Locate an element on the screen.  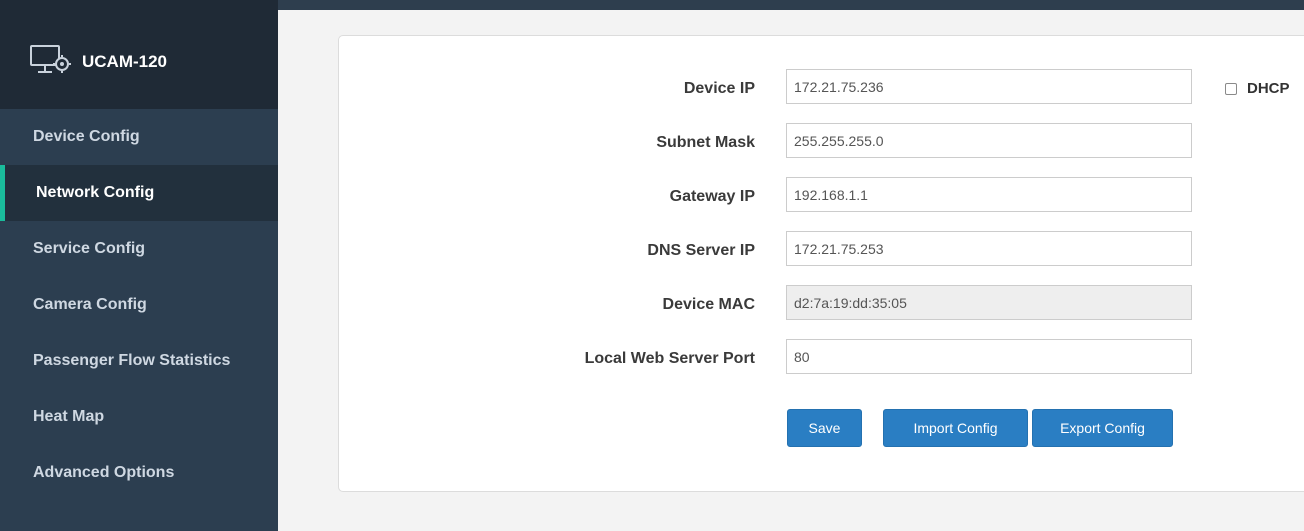
web-port-label: Local Web Server Port is located at coordinates (669, 358).